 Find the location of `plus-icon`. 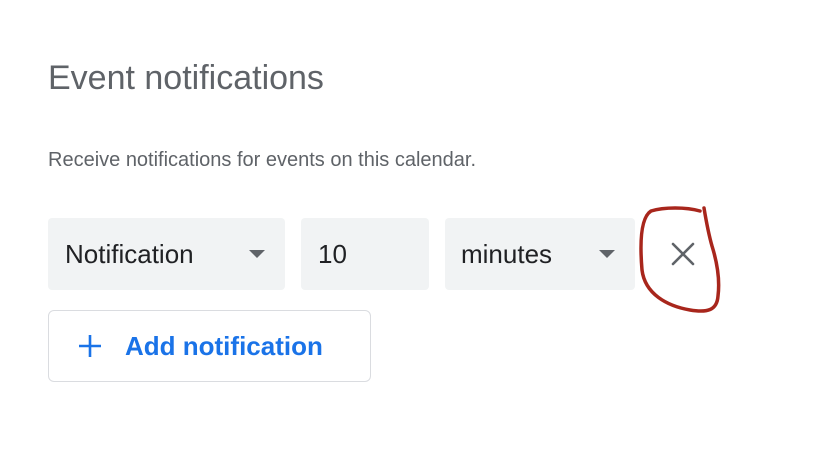

plus-icon is located at coordinates (90, 346).